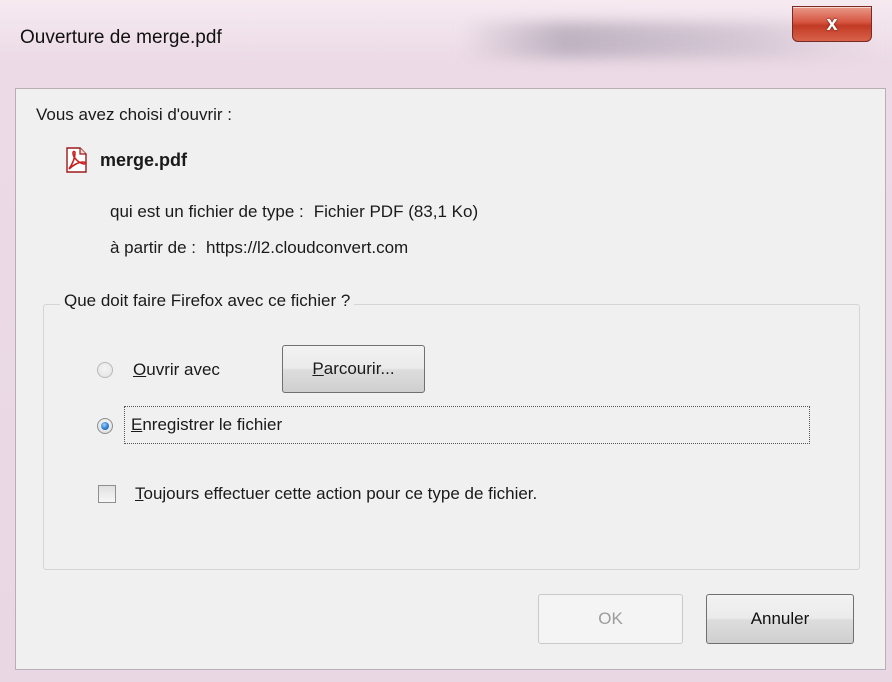 The height and width of the screenshot is (682, 892). What do you see at coordinates (144, 159) in the screenshot?
I see `file-name: merge.pdf` at bounding box center [144, 159].